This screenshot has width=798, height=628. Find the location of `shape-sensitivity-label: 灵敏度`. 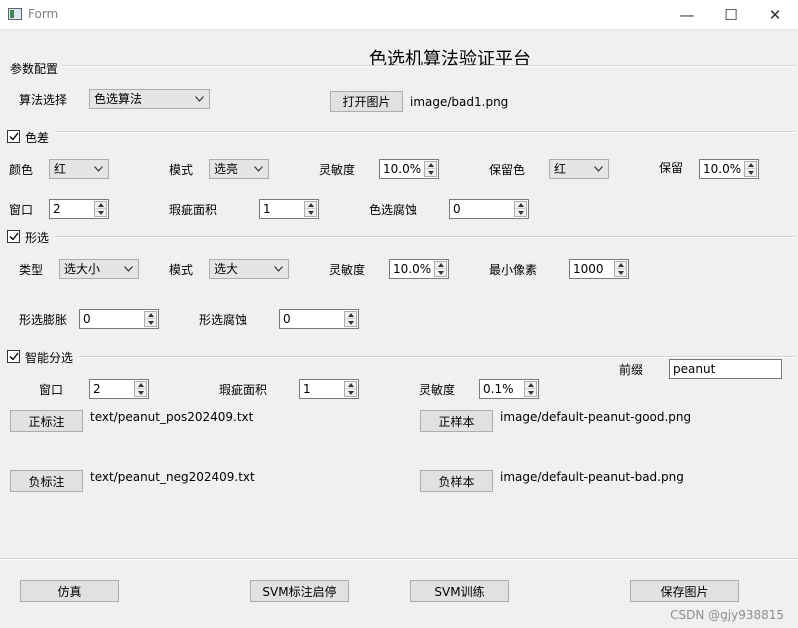

shape-sensitivity-label: 灵敏度 is located at coordinates (347, 270).